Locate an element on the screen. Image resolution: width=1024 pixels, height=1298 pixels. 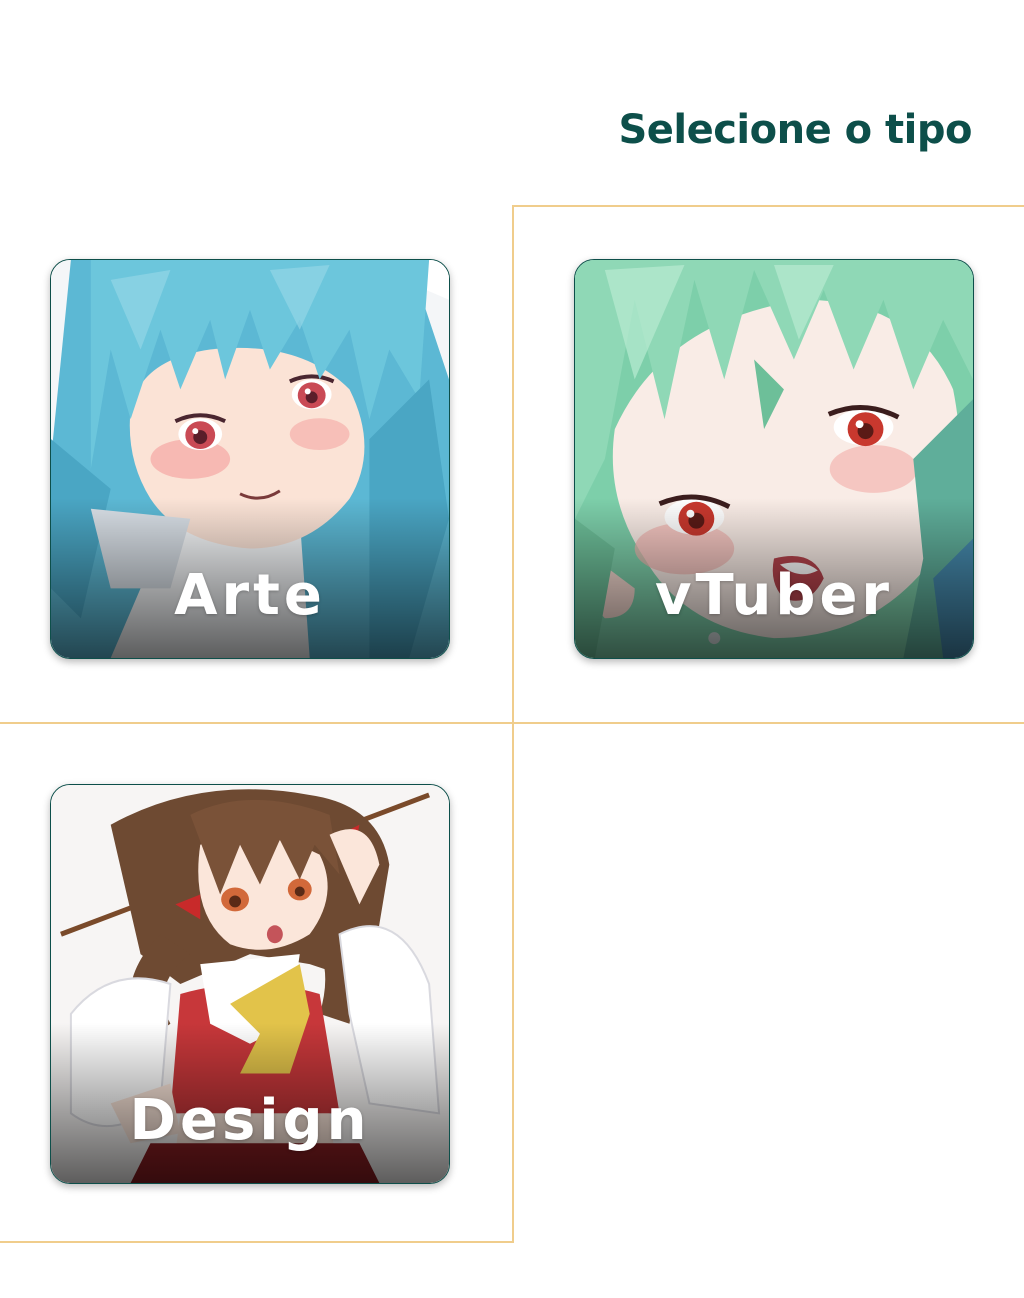
category-card-vtuber: vTuber is located at coordinates (774, 459).